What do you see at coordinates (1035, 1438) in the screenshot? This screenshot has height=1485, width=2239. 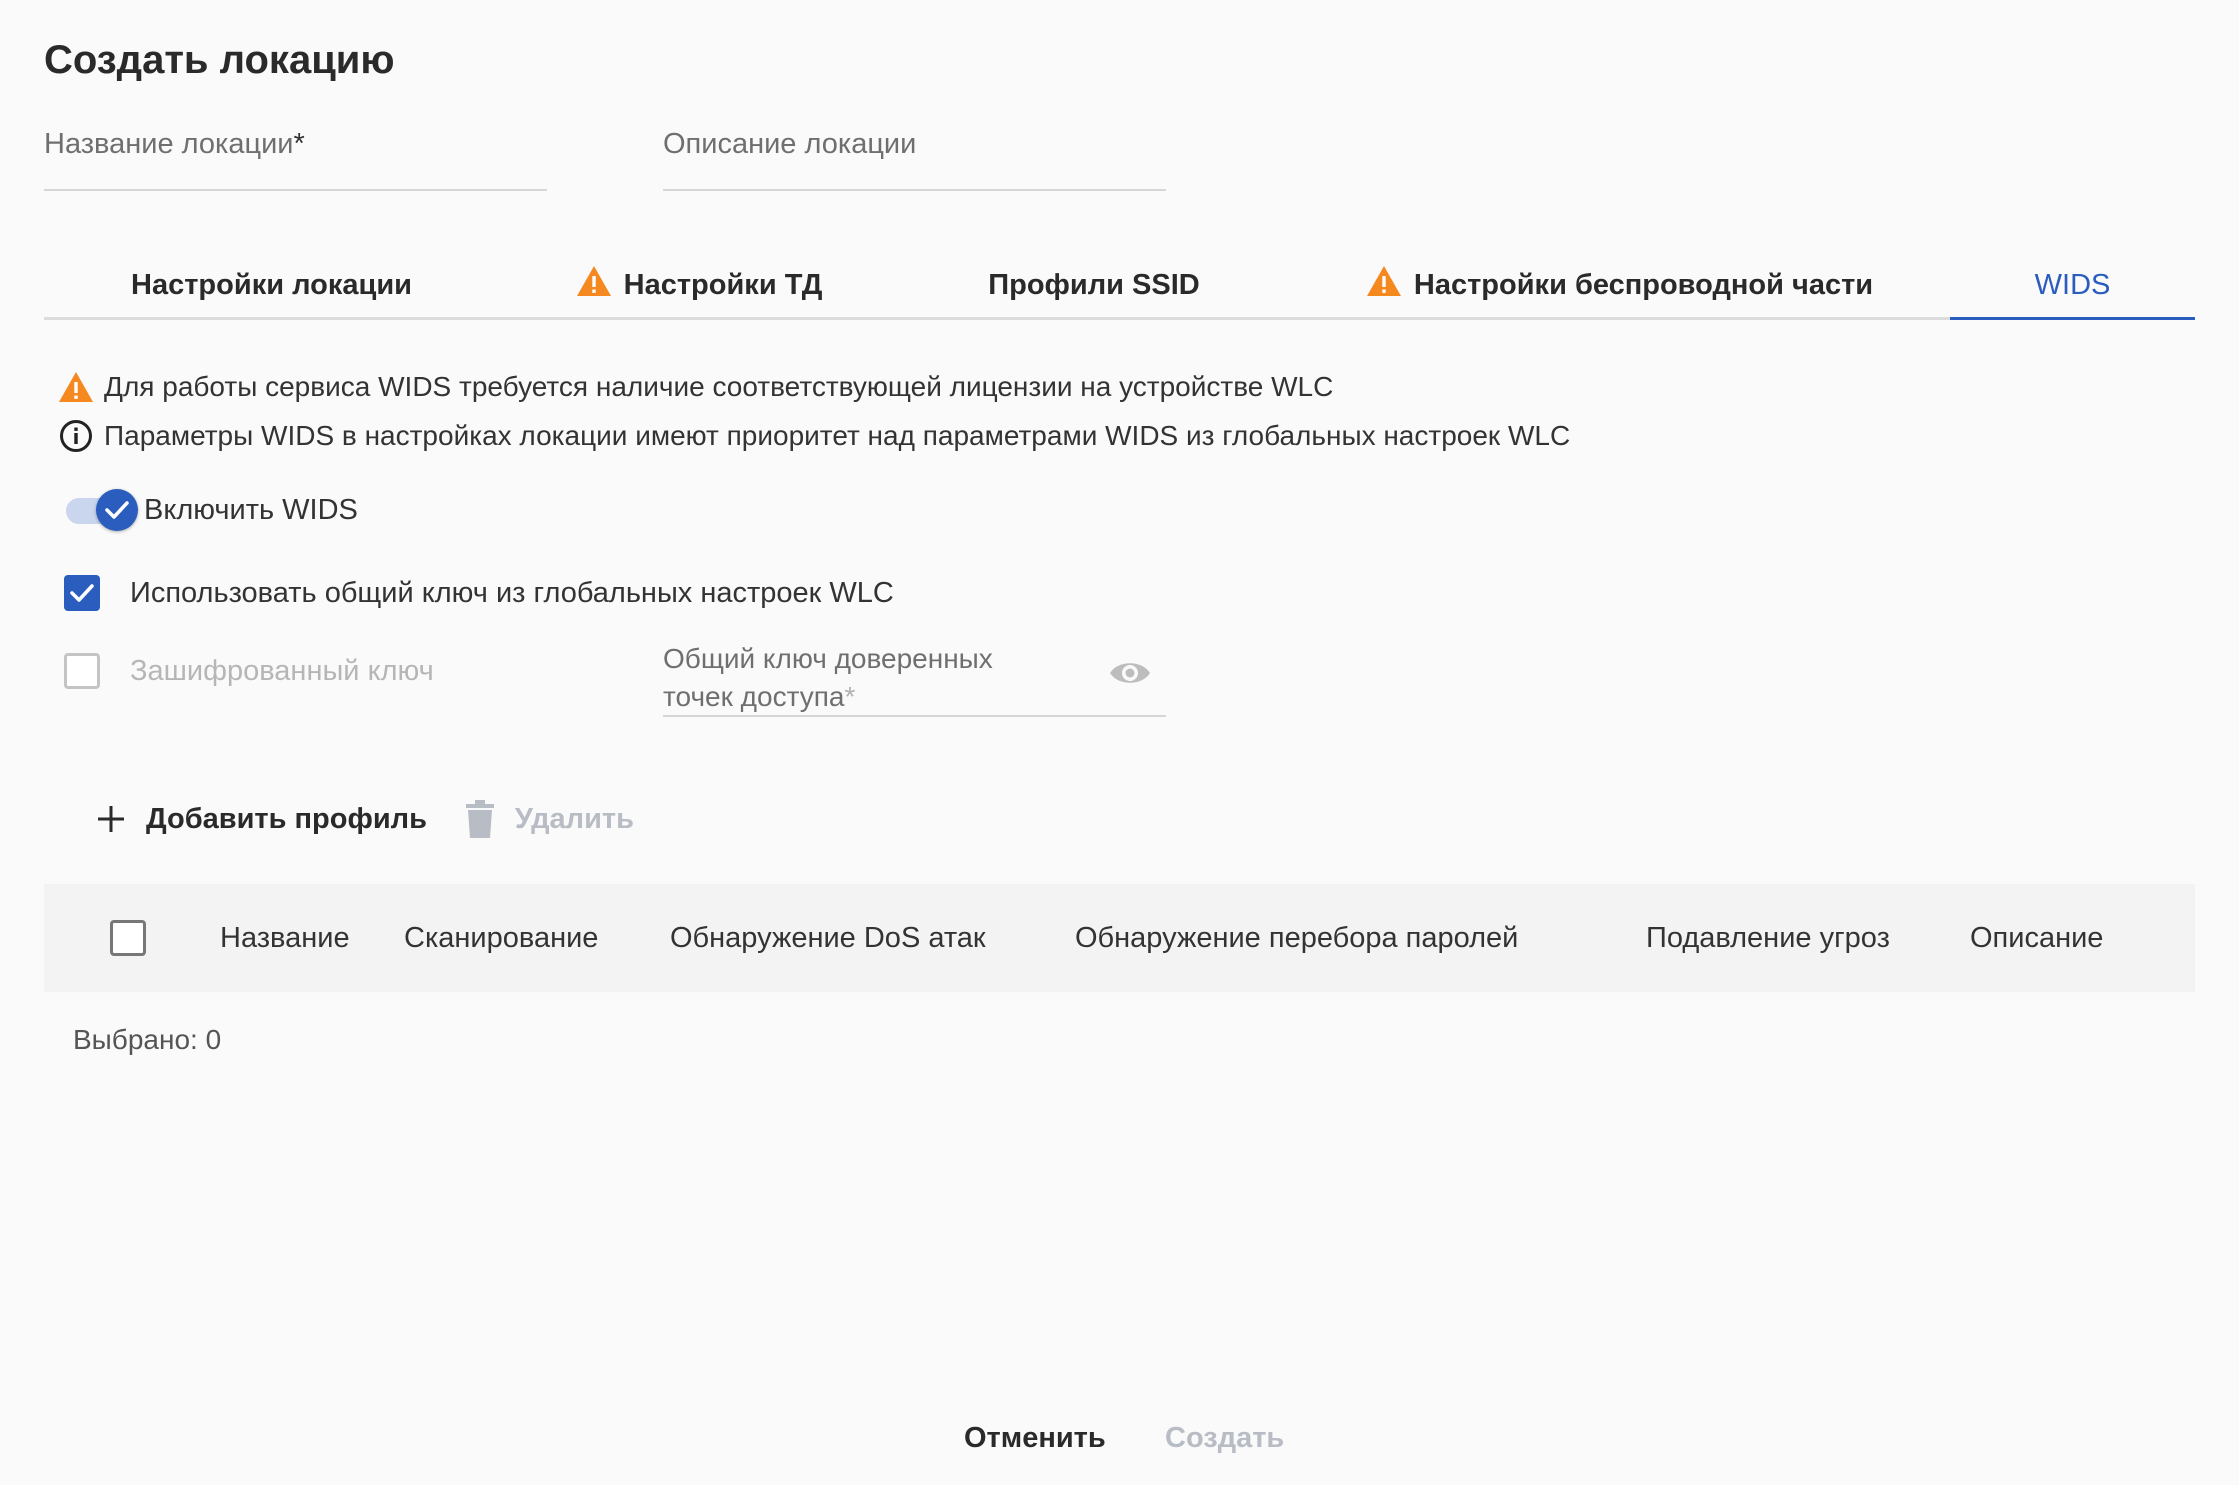 I see `cancel-button: Отменить` at bounding box center [1035, 1438].